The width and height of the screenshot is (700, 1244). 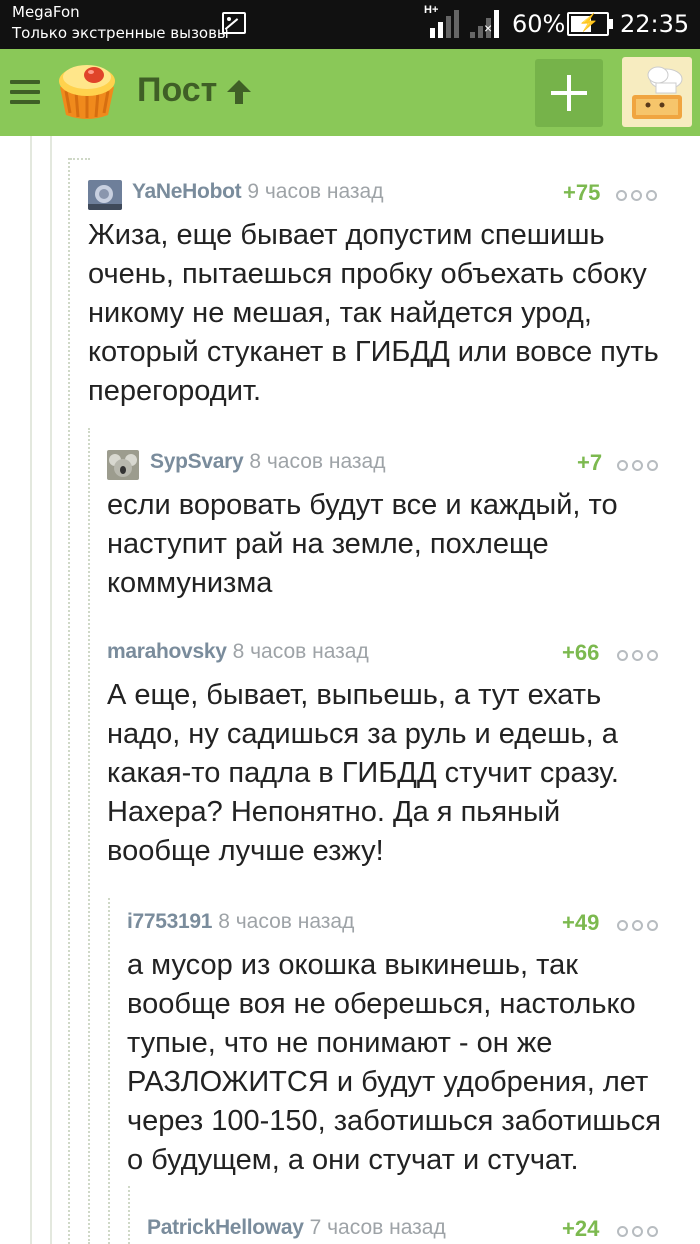 I want to click on screenshot-icon, so click(x=234, y=23).